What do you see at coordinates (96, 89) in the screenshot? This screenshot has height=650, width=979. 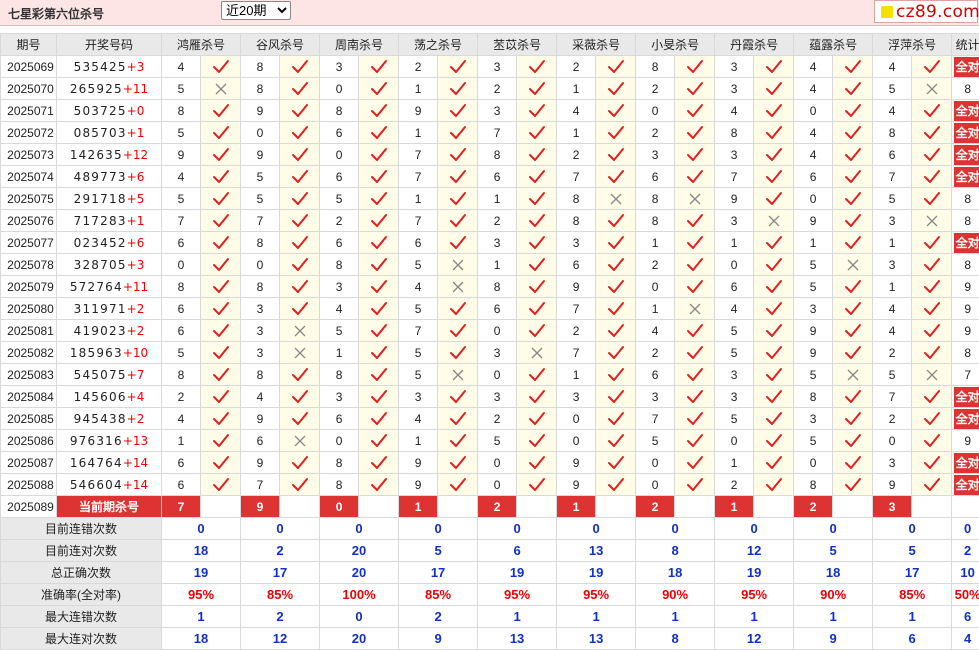 I see `draw-digits: 265925` at bounding box center [96, 89].